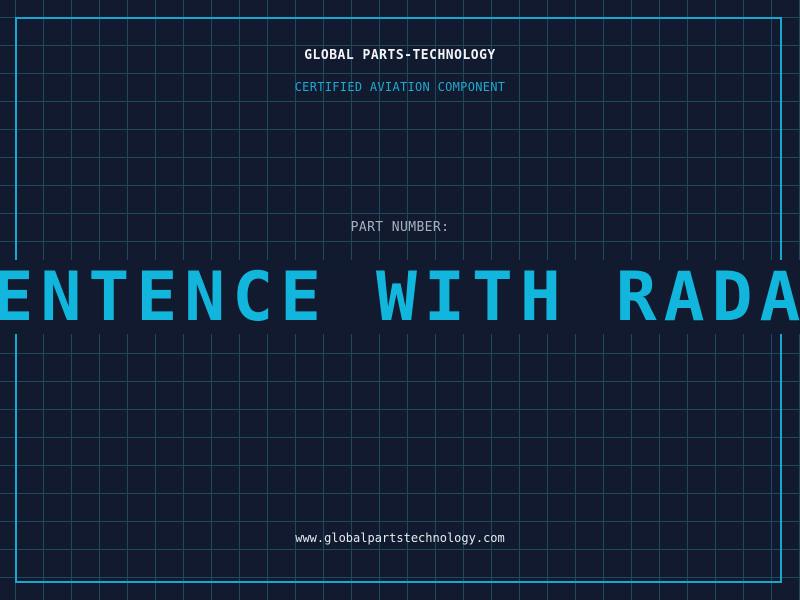 Image resolution: width=800 pixels, height=600 pixels. I want to click on part-number-label: PART NUMBER:, so click(400, 227).